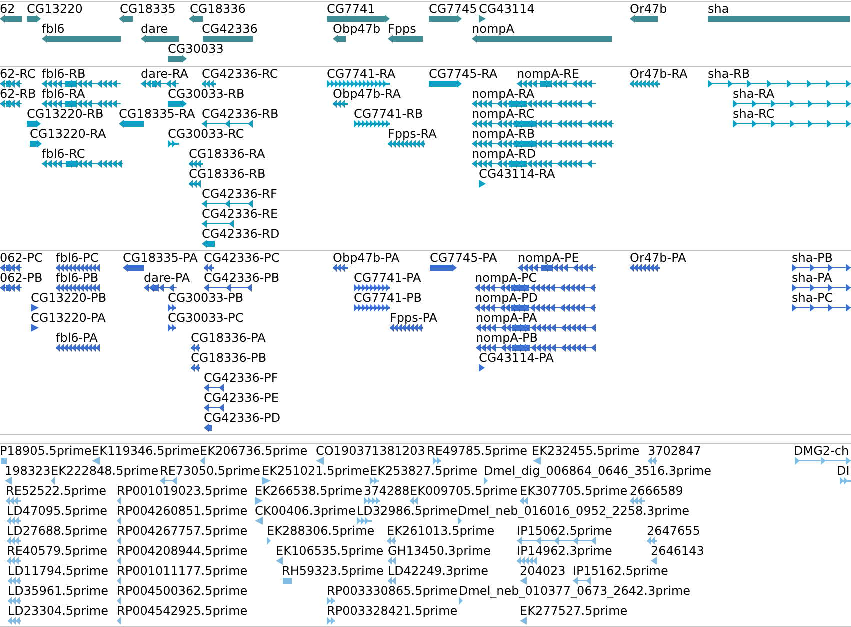 Image resolution: width=851 pixels, height=627 pixels. What do you see at coordinates (64, 94) in the screenshot?
I see `feature-label: fbl6-RA` at bounding box center [64, 94].